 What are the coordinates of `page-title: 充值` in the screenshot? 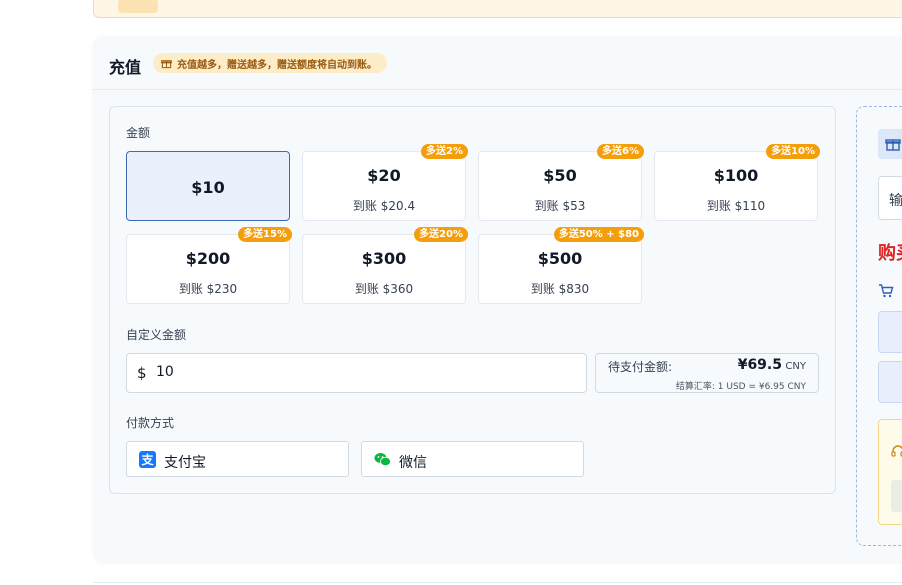 It's located at (125, 67).